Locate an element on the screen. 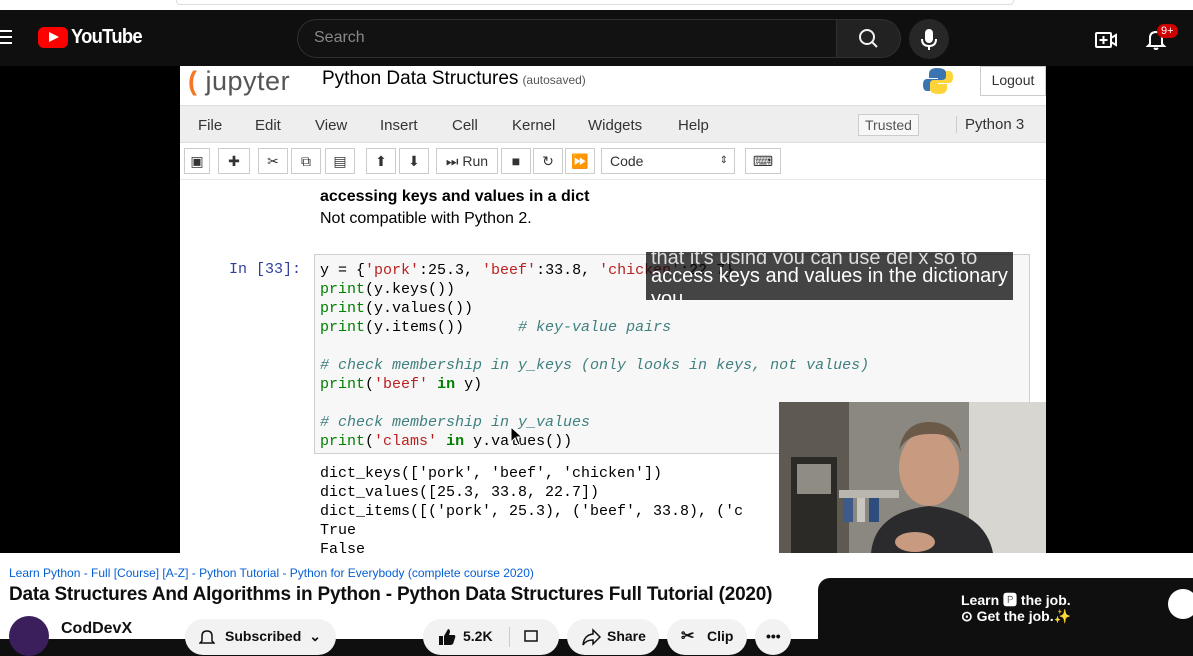 This screenshot has width=1193, height=656. thumbs-up-icon is located at coordinates (447, 637).